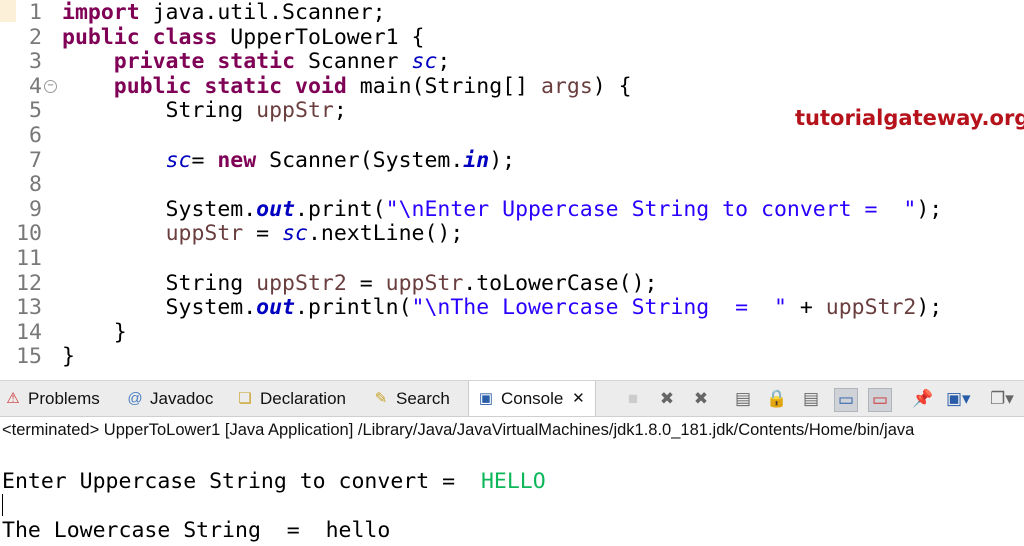 The image size is (1024, 546). I want to click on line-number: 8, so click(35, 185).